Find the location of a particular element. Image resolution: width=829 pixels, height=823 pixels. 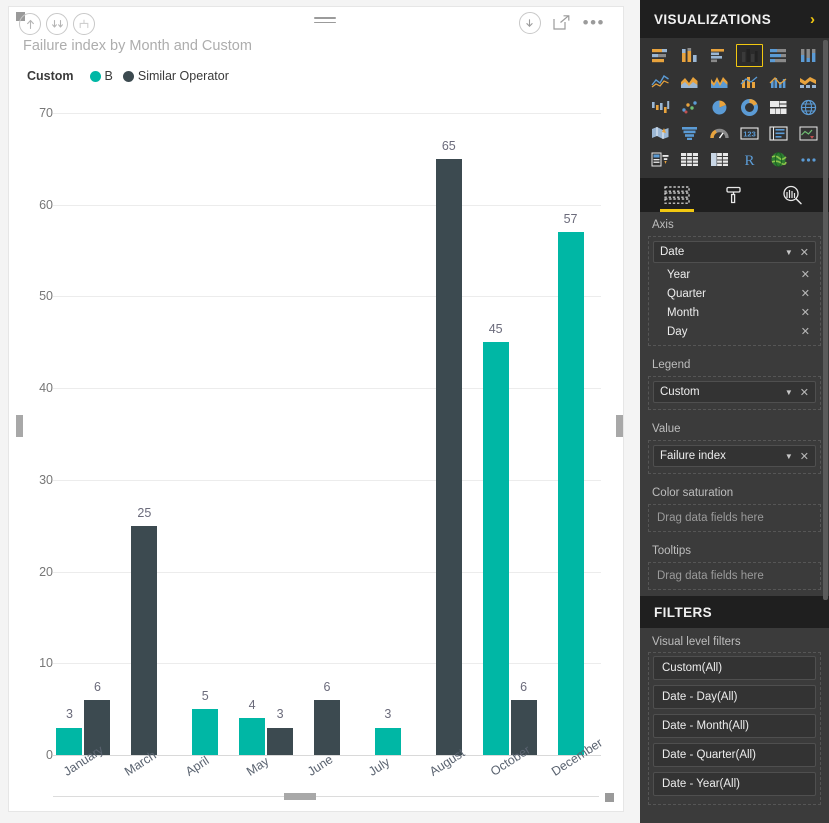

multi-row-card-icon is located at coordinates (779, 133).